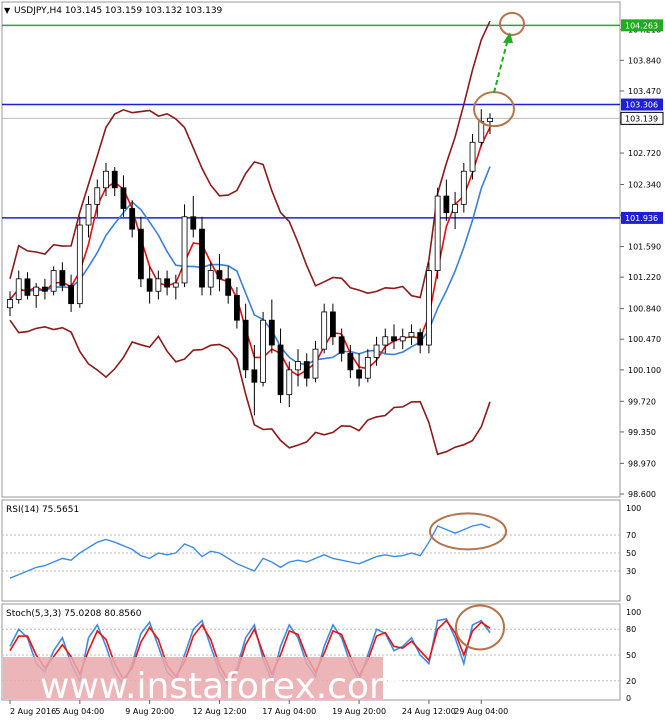 The width and height of the screenshot is (665, 727). Describe the element at coordinates (644, 91) in the screenshot. I see `price-tick-label: 103.470` at that location.